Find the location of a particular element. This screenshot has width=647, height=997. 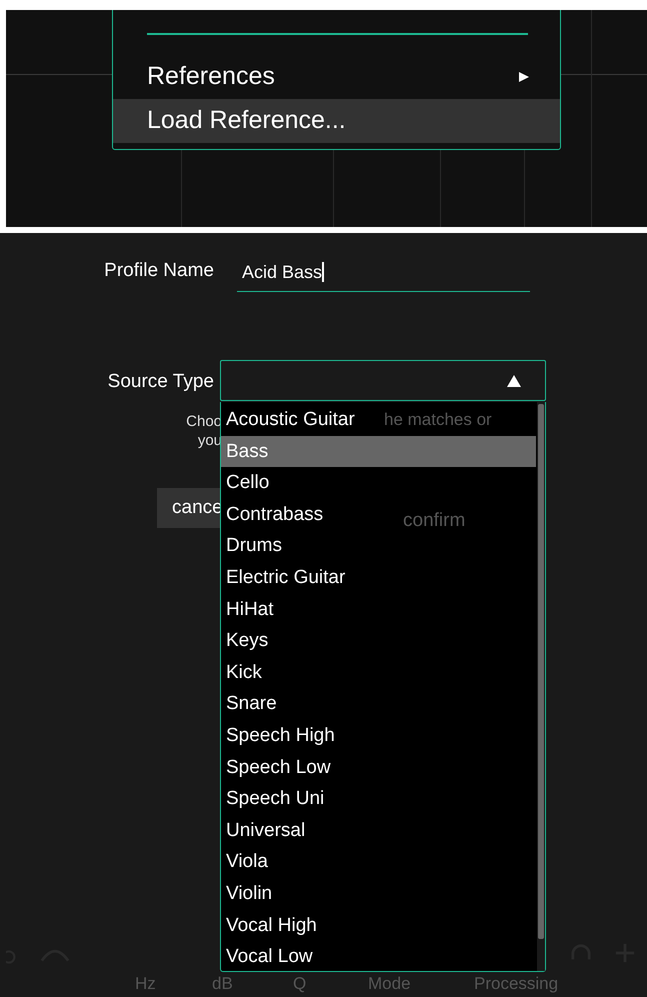

column-label: Mode is located at coordinates (389, 984).